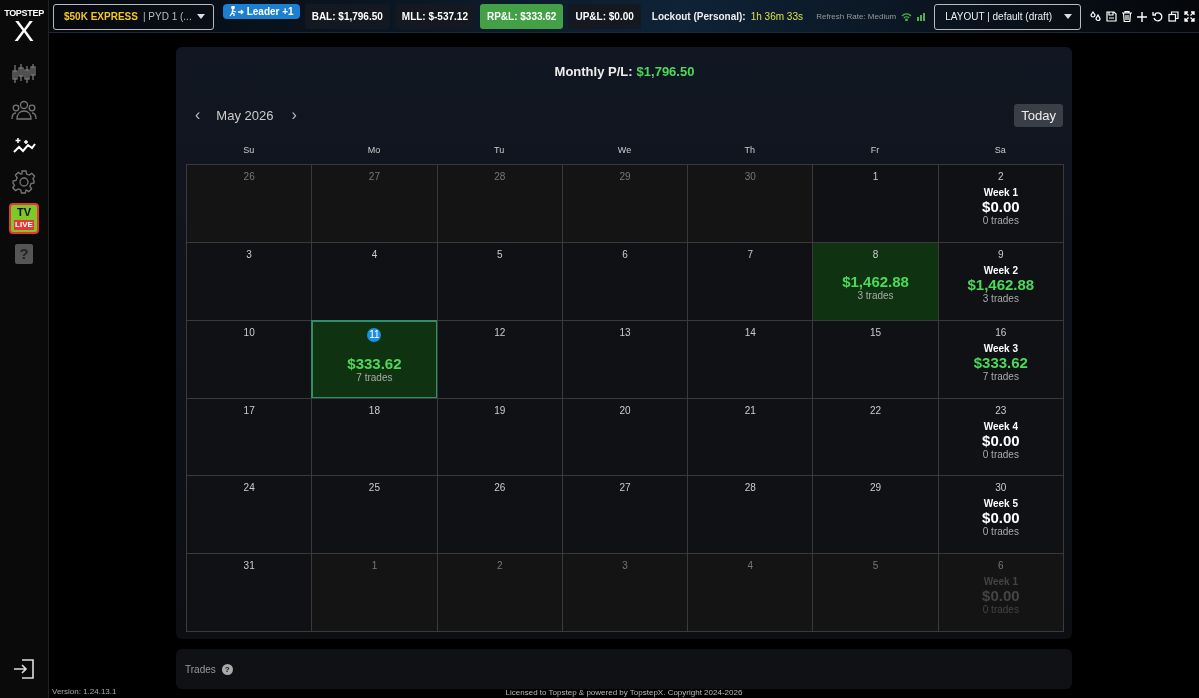  I want to click on trades-title: Trades, so click(200, 669).